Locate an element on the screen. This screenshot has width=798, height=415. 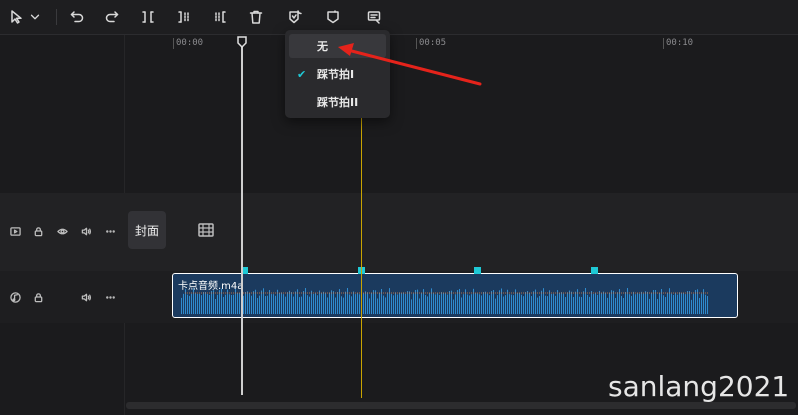
dropdown-item-beat-2: 踩节拍II is located at coordinates (337, 102).